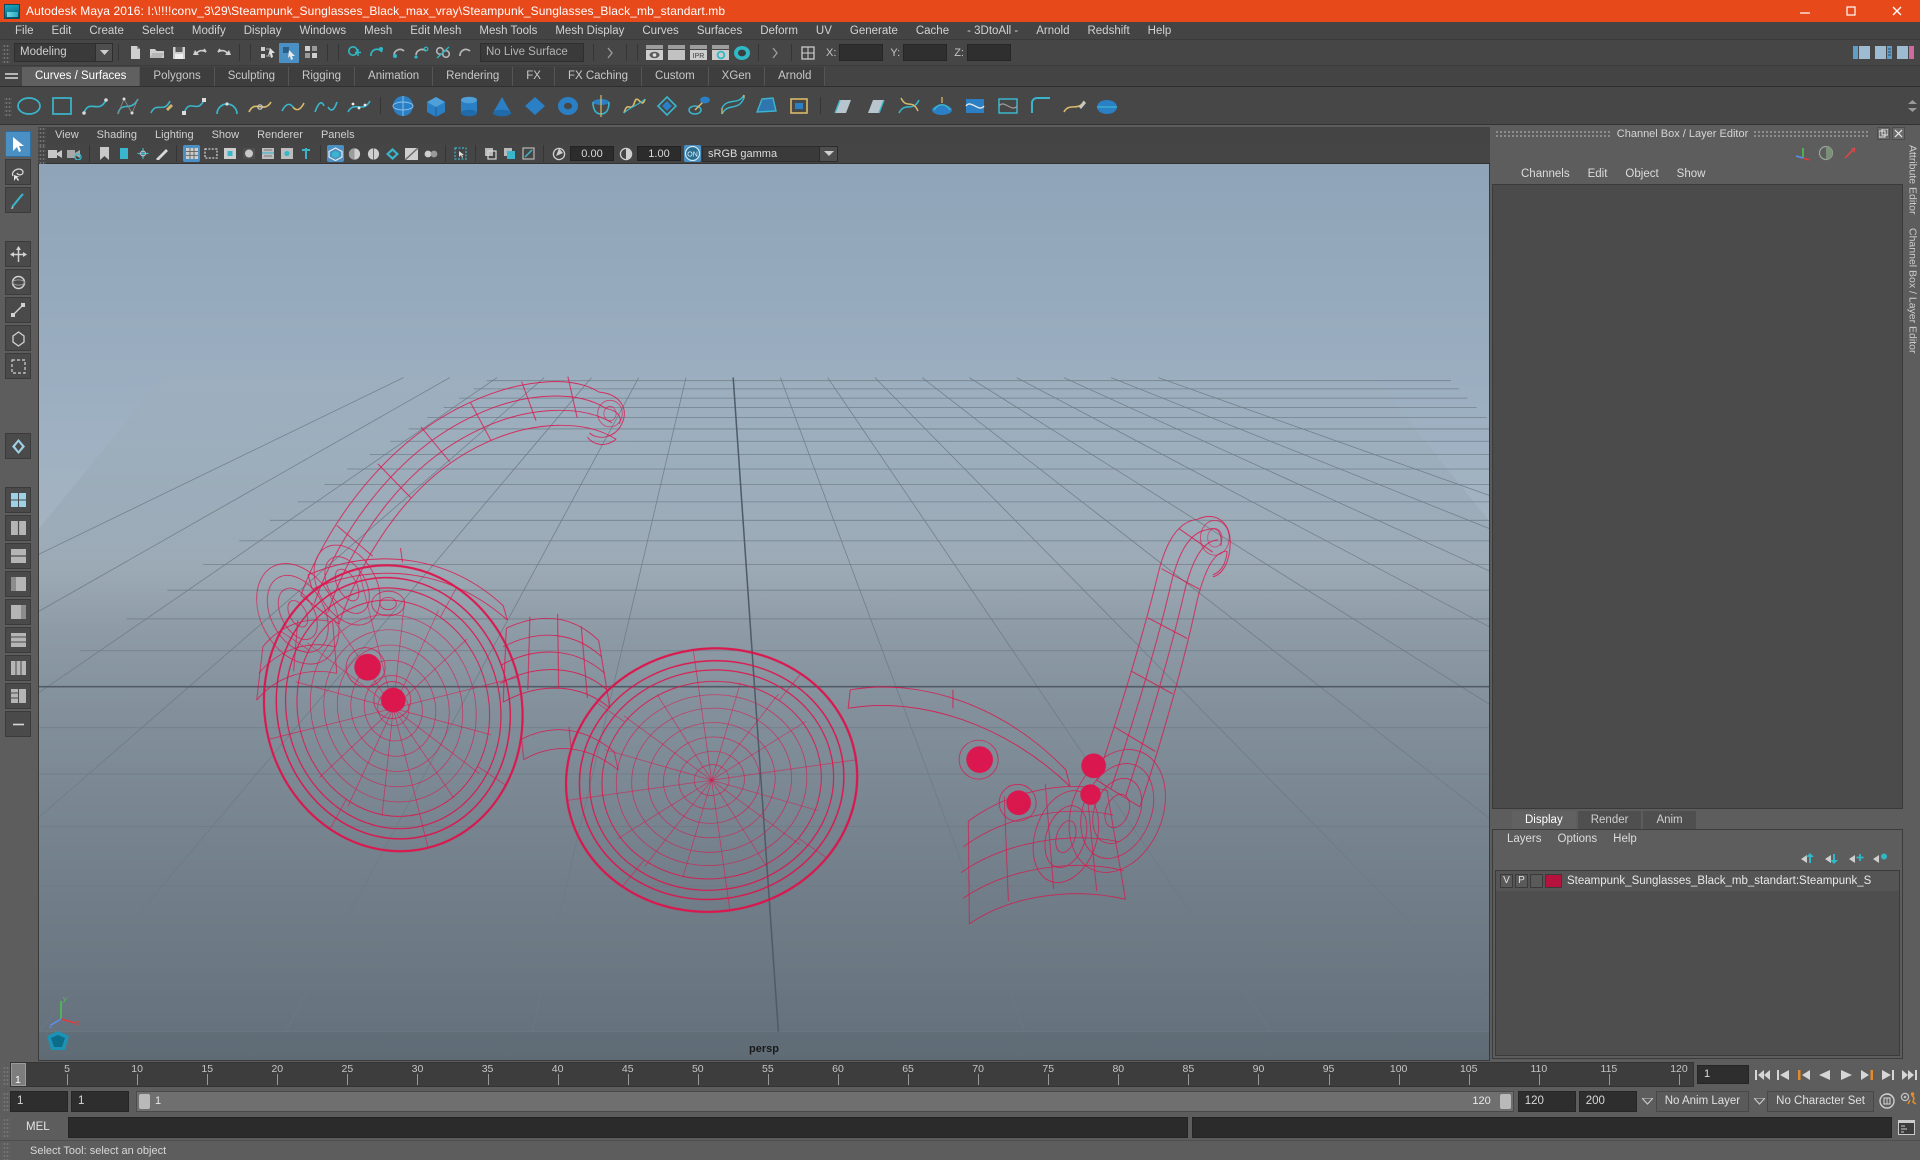  What do you see at coordinates (761, 153) in the screenshot?
I see `color-management-field: sRGB gamma` at bounding box center [761, 153].